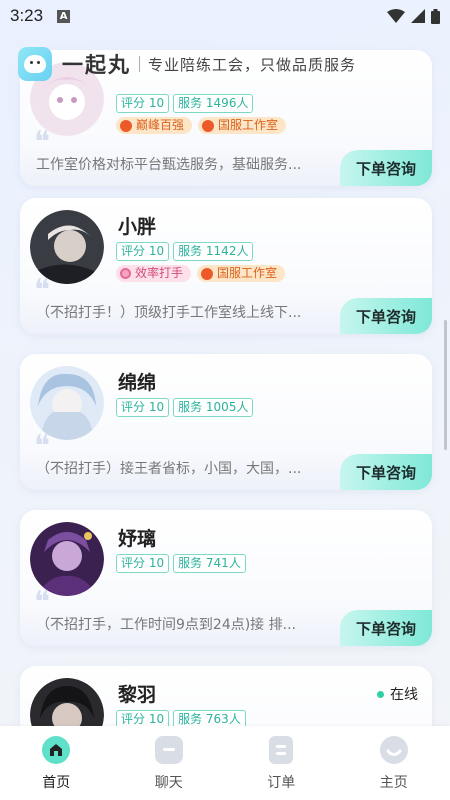  What do you see at coordinates (213, 103) in the screenshot?
I see `service-count-tag: 服务 1496人` at bounding box center [213, 103].